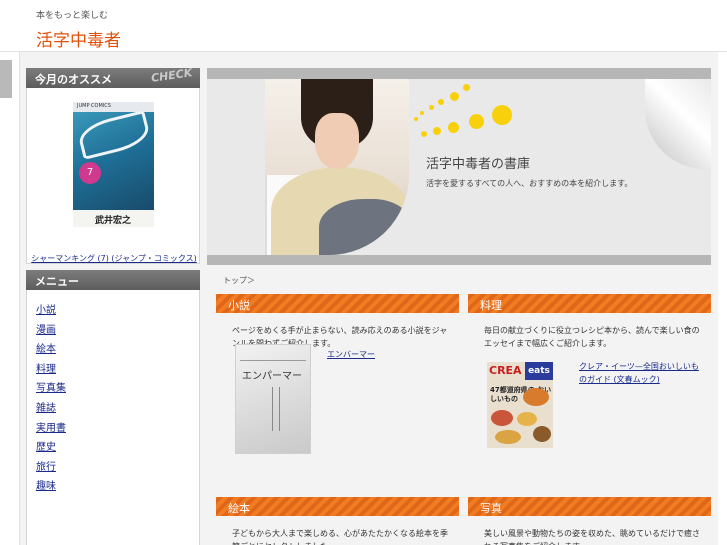 This screenshot has width=727, height=545. I want to click on menu-list: 小説 漫画 絵本 料理 写真集 雑誌 実用書 歴史 旅行 趣味, so click(113, 417).